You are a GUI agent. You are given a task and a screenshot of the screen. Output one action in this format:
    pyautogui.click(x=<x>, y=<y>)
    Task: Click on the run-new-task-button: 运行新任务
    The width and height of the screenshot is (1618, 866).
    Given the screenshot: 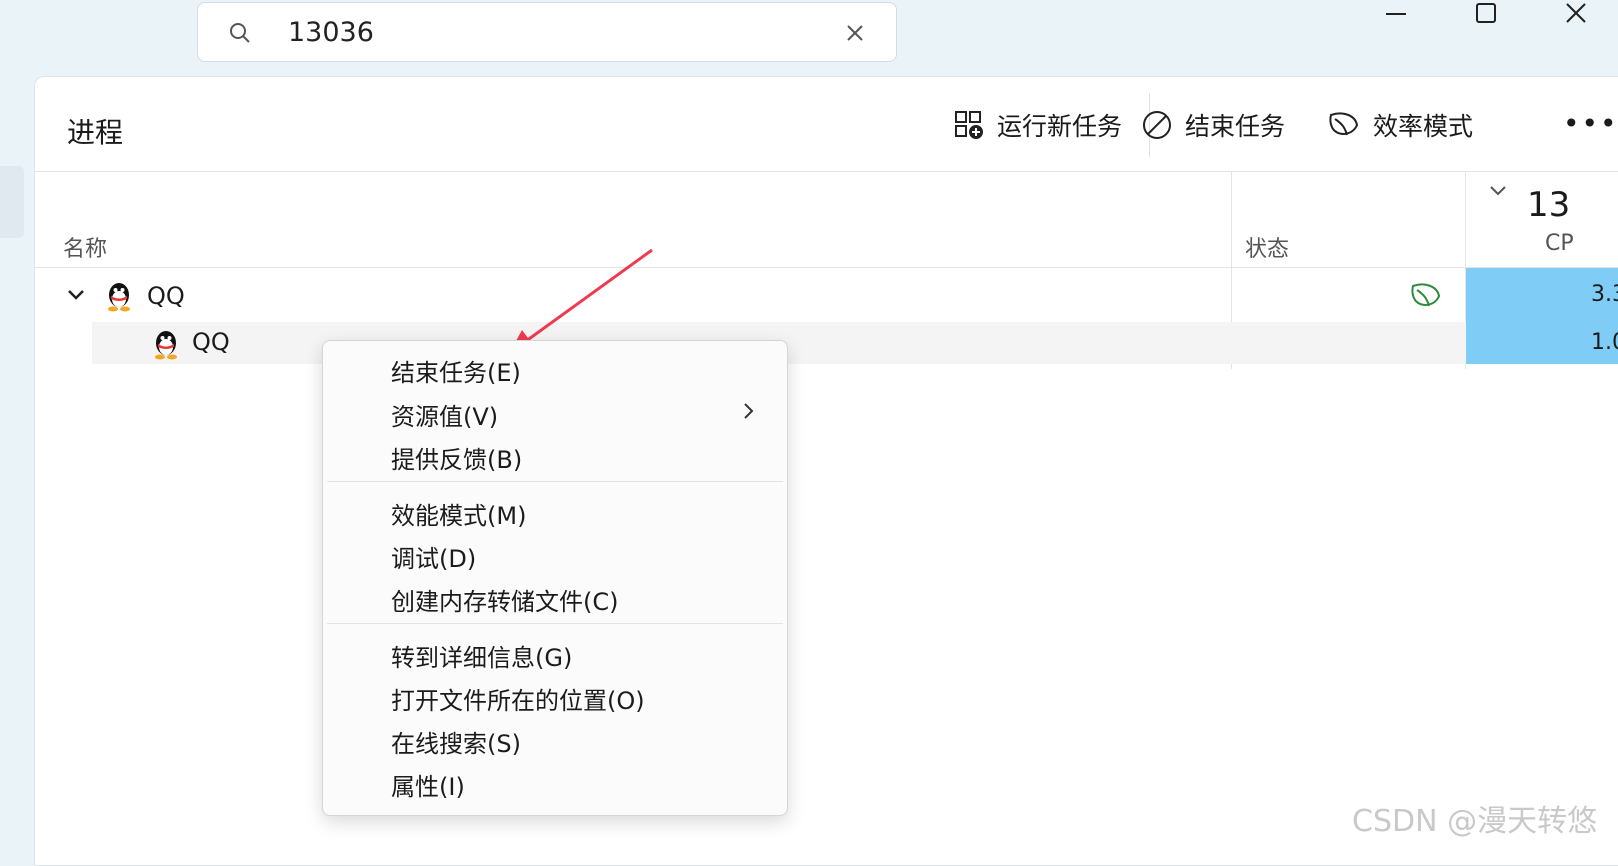 What is the action you would take?
    pyautogui.click(x=1037, y=125)
    